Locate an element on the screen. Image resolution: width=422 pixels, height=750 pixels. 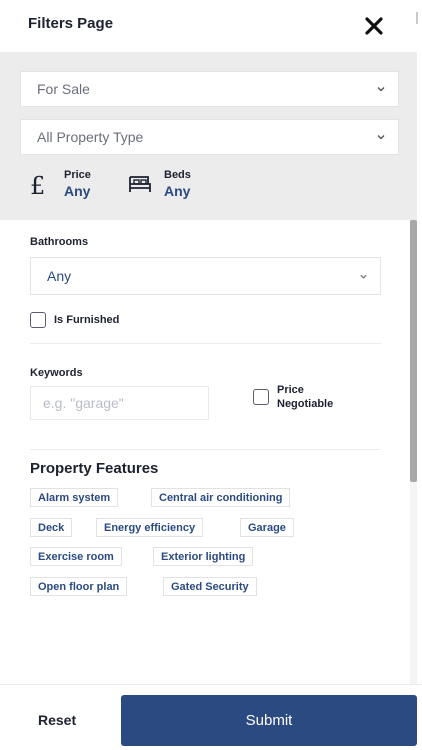
page-title: Filters Page is located at coordinates (71, 23).